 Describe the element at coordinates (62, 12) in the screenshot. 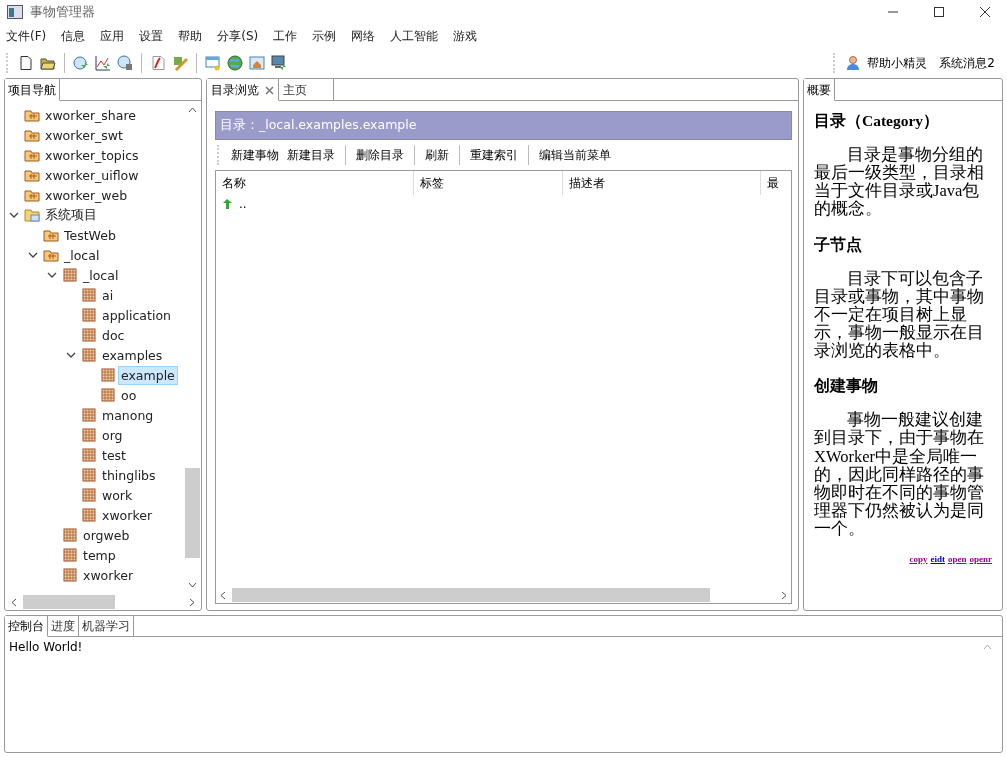

I see `window-title: 事物管理器` at that location.